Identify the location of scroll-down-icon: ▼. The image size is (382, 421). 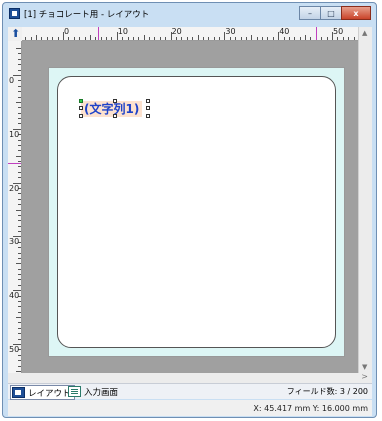
(364, 367).